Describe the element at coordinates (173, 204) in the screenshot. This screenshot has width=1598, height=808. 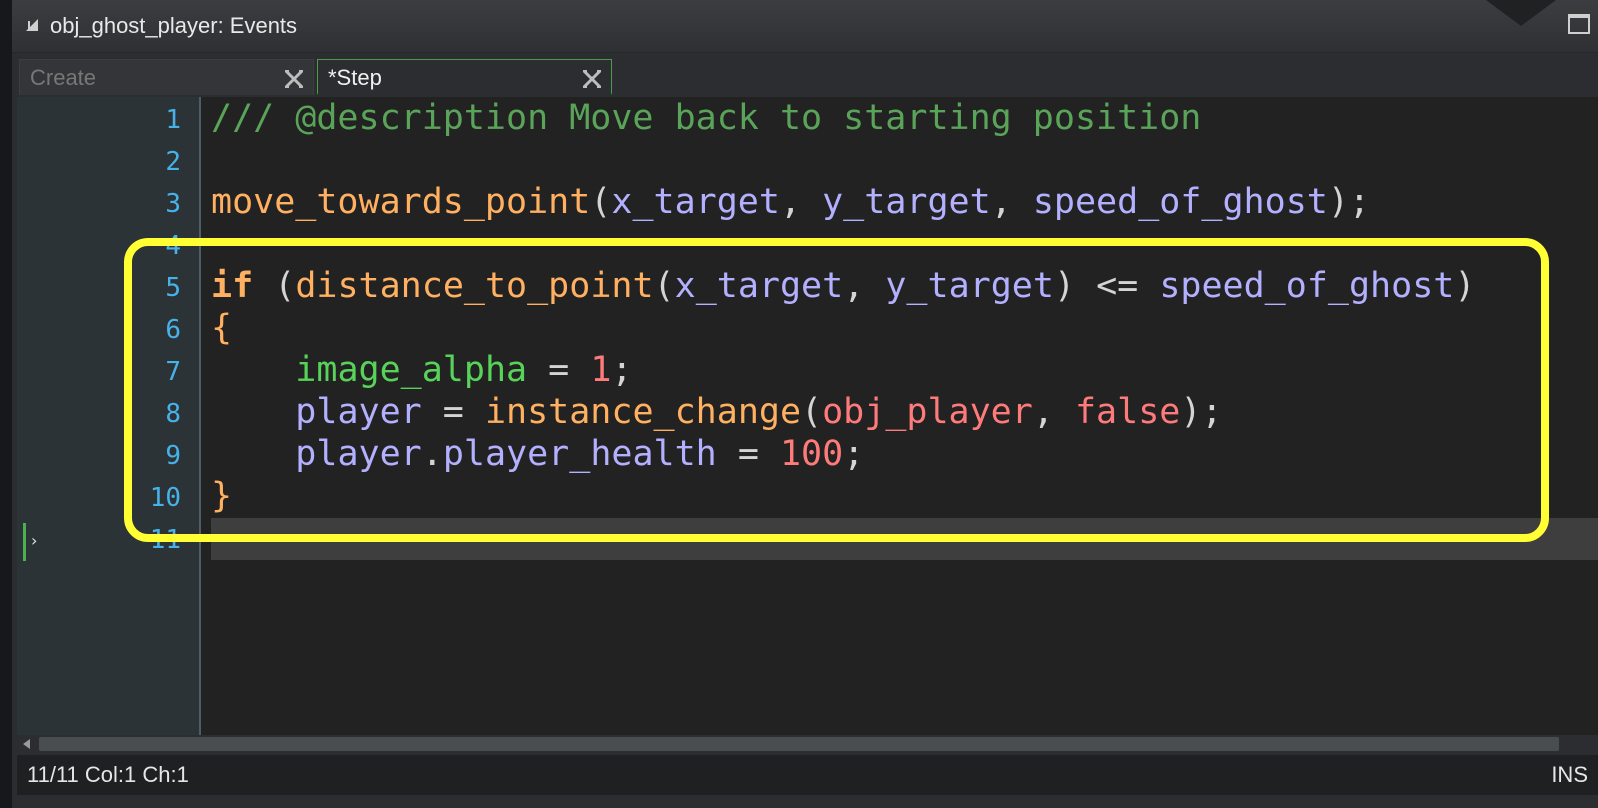
I see `line-number: 3` at that location.